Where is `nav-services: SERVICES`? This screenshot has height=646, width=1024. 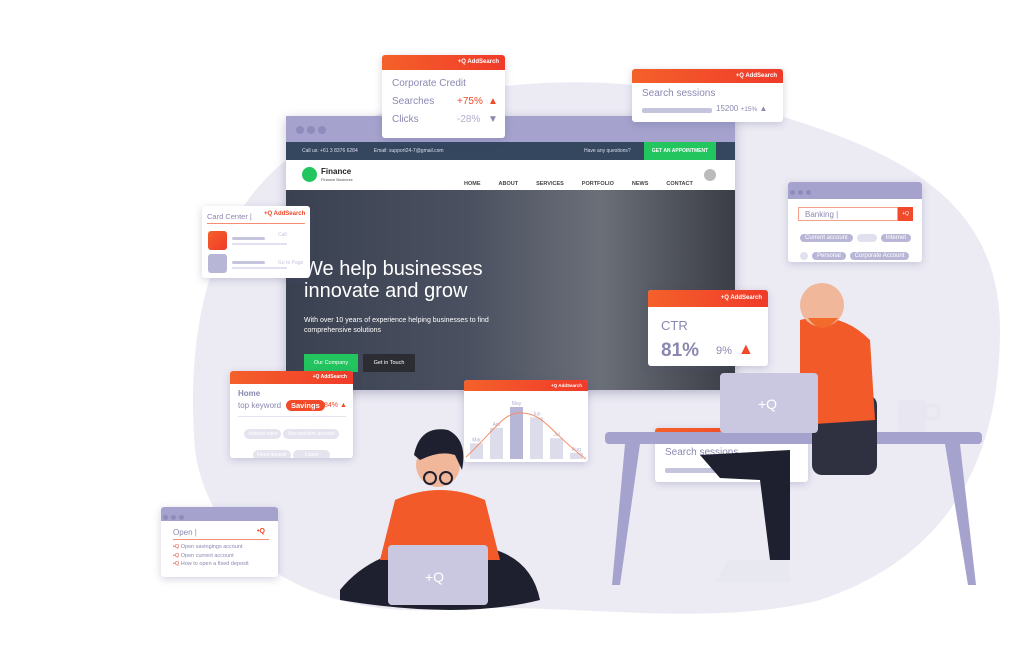
nav-services: SERVICES is located at coordinates (550, 184).